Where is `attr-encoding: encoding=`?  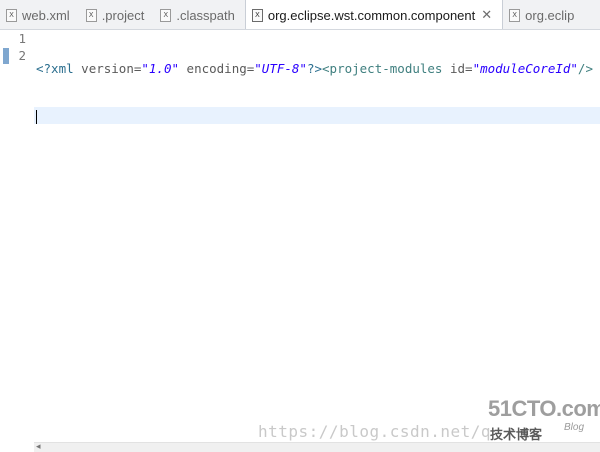 attr-encoding: encoding= is located at coordinates (217, 68).